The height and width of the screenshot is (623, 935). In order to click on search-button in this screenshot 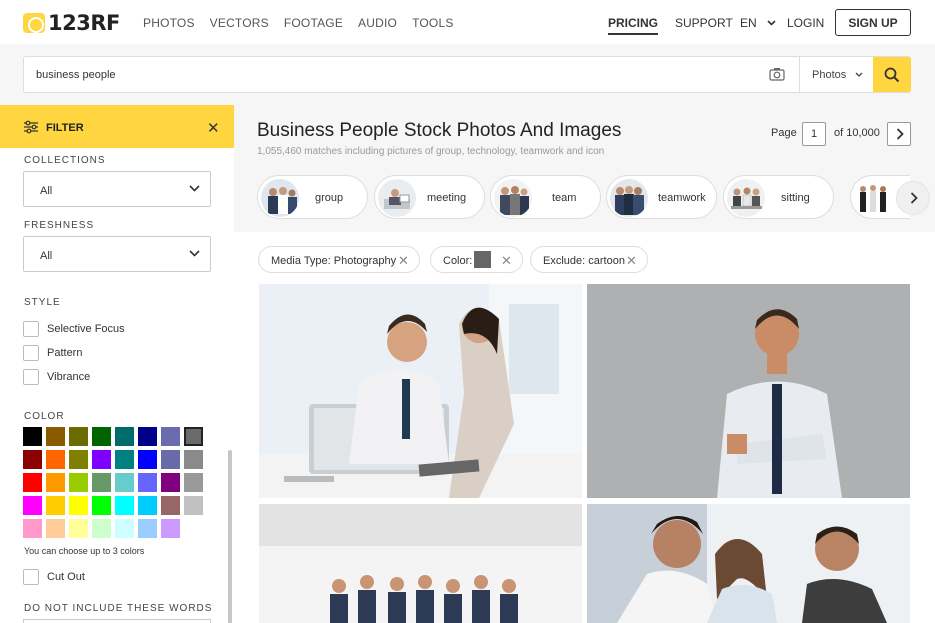, I will do `click(892, 74)`.